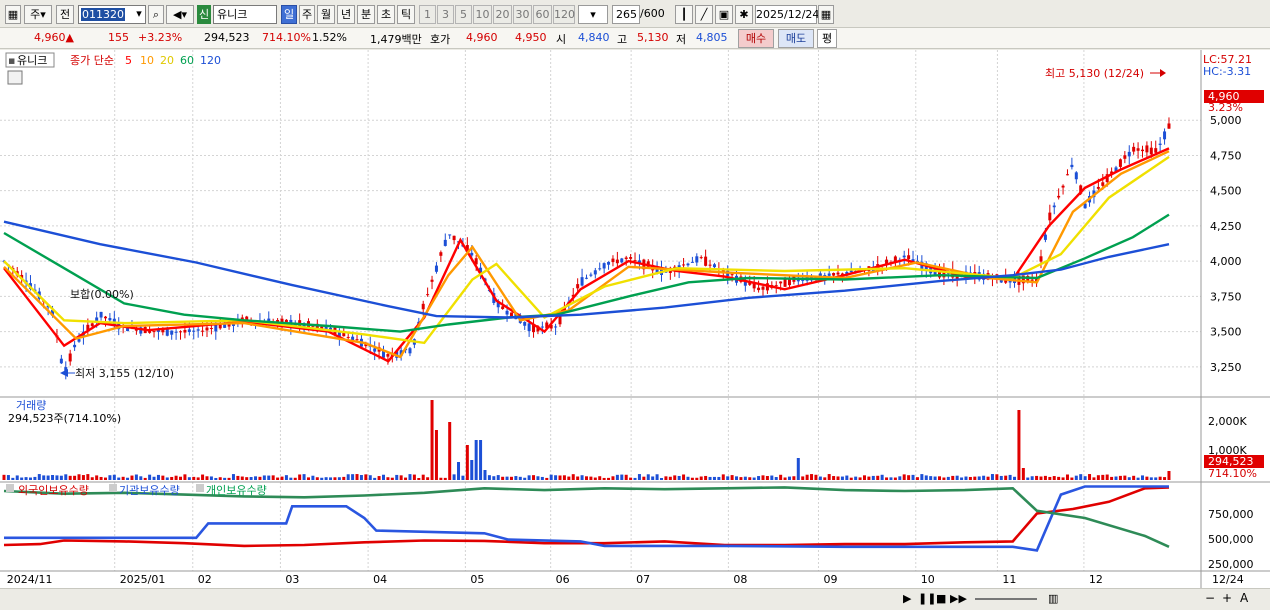 The width and height of the screenshot is (1270, 610). I want to click on interval-10: 10, so click(482, 14).